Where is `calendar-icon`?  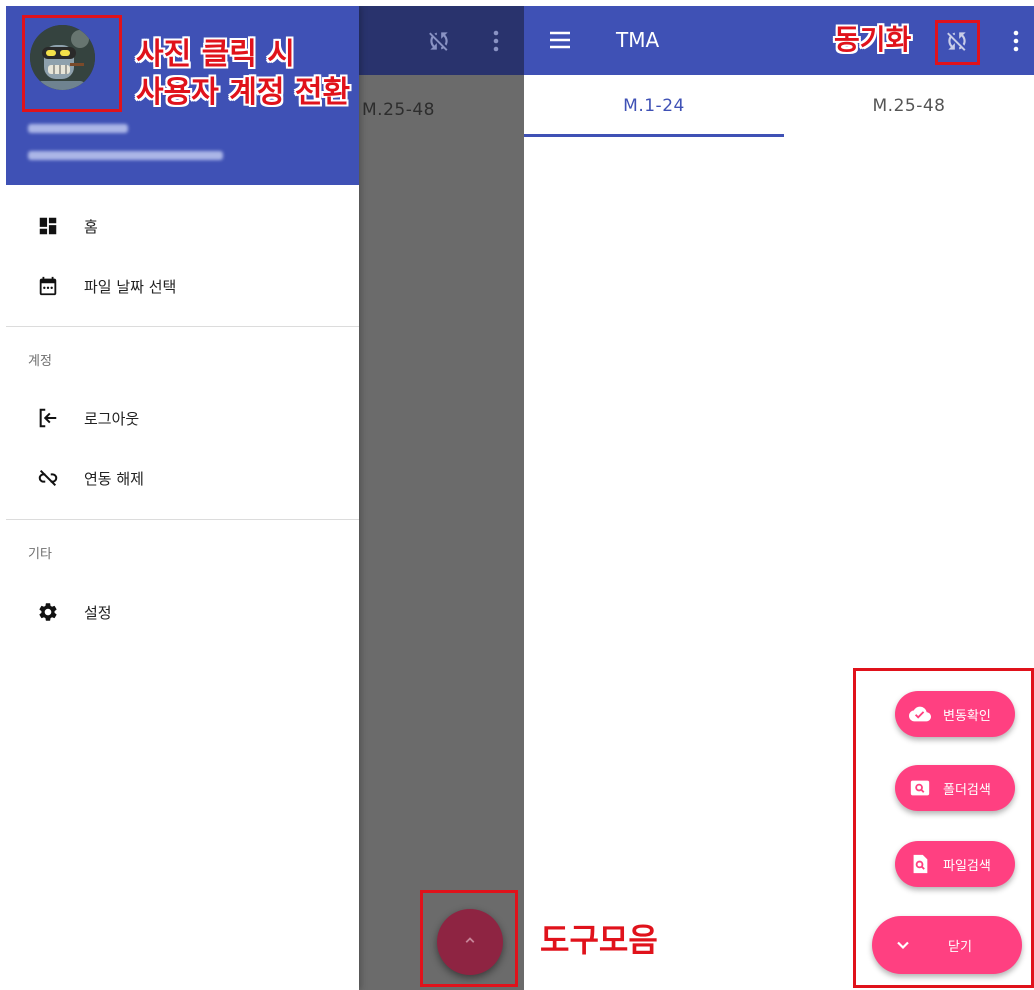
calendar-icon is located at coordinates (48, 286).